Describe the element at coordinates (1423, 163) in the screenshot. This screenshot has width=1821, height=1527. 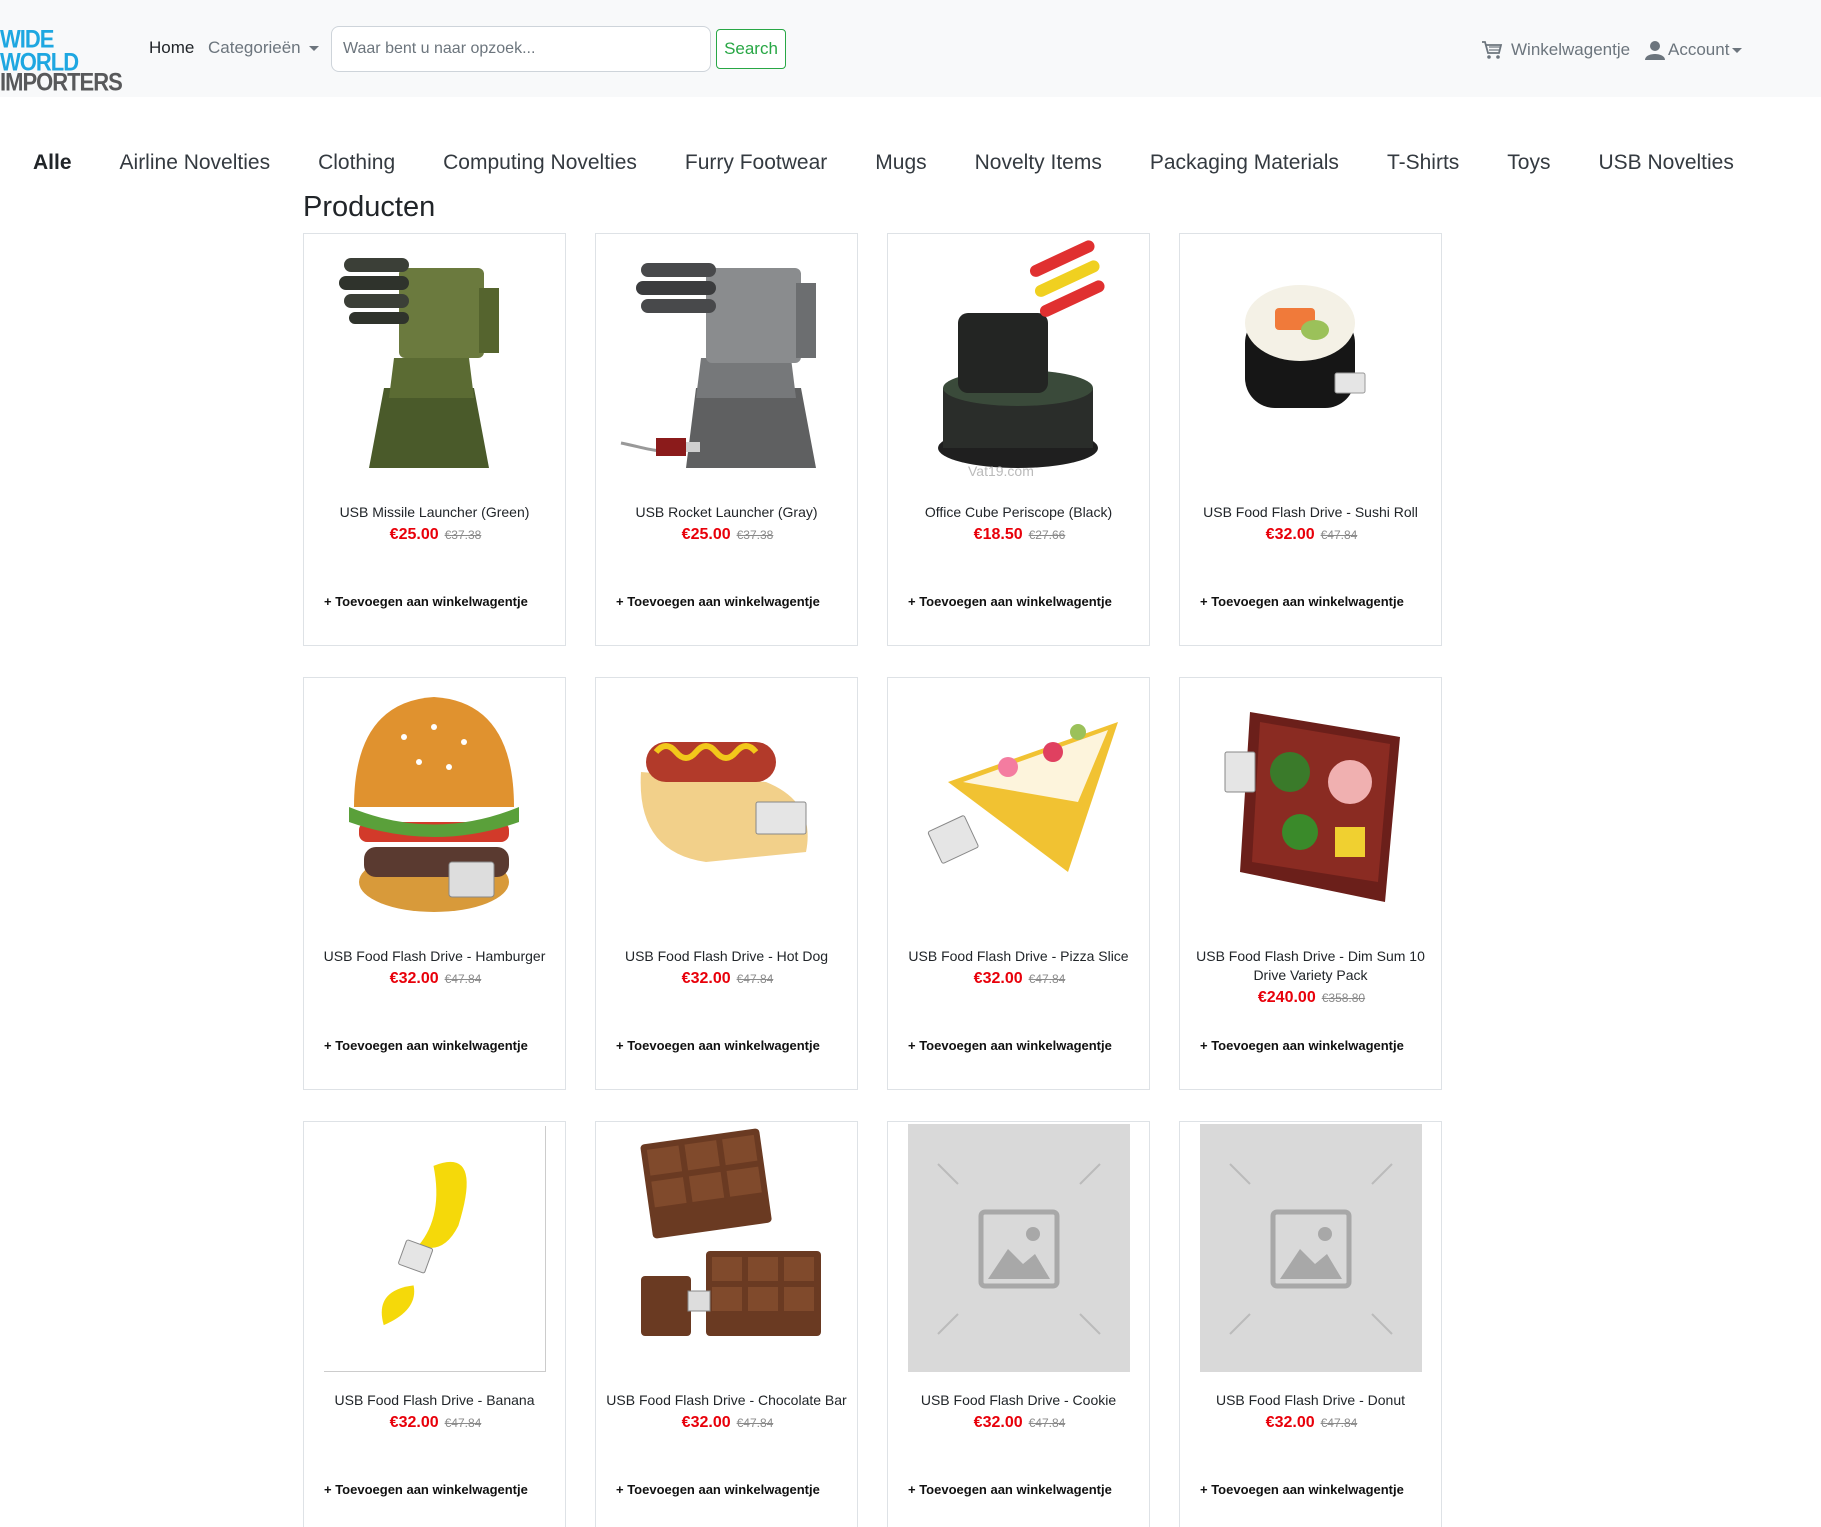
I see `category-tab-t-shirts: T-Shirts` at that location.